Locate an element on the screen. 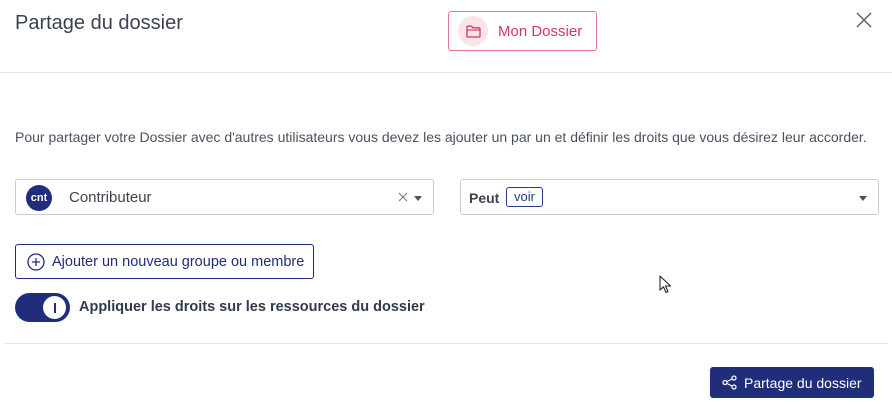  group-avatar: cnt is located at coordinates (39, 198).